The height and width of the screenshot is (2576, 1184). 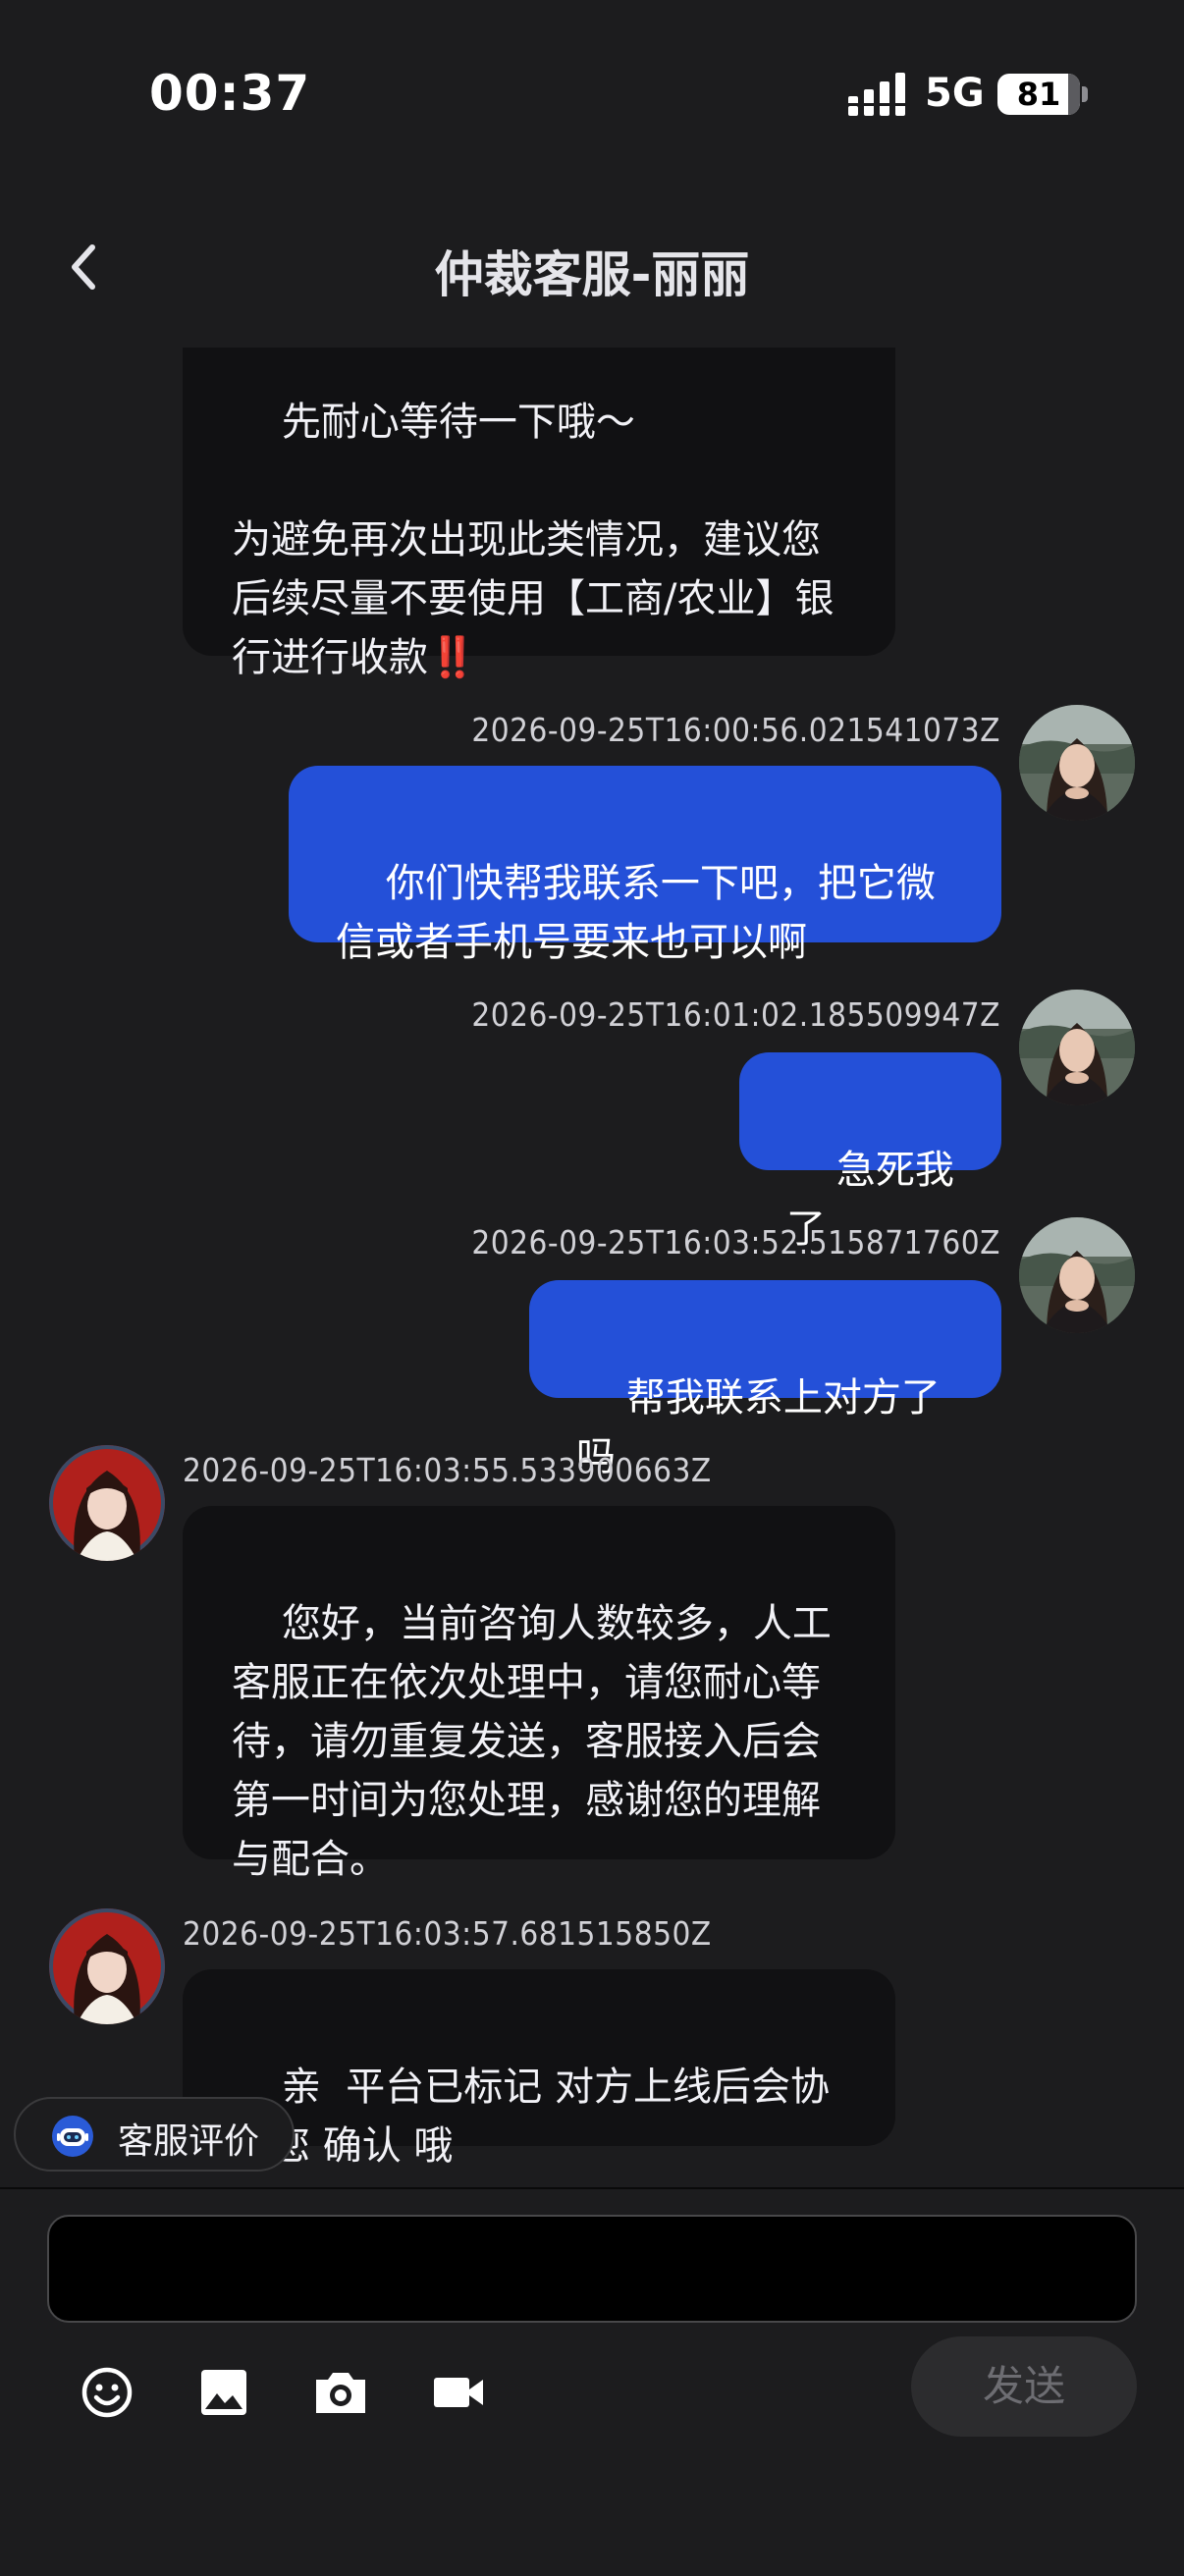 What do you see at coordinates (447, 1470) in the screenshot?
I see `message-timestamp: 2026-09-25T16:03:55.533900663Z` at bounding box center [447, 1470].